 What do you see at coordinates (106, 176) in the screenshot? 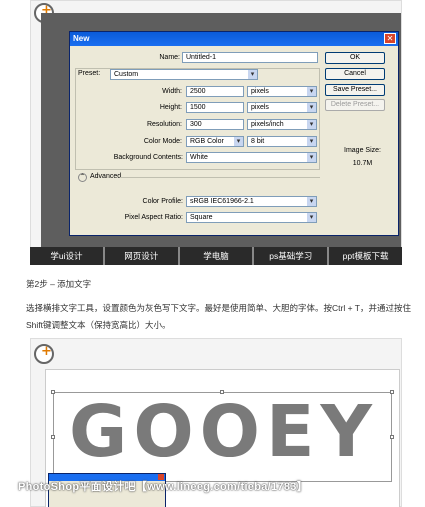
I see `advanced-label: Advanced` at bounding box center [106, 176].